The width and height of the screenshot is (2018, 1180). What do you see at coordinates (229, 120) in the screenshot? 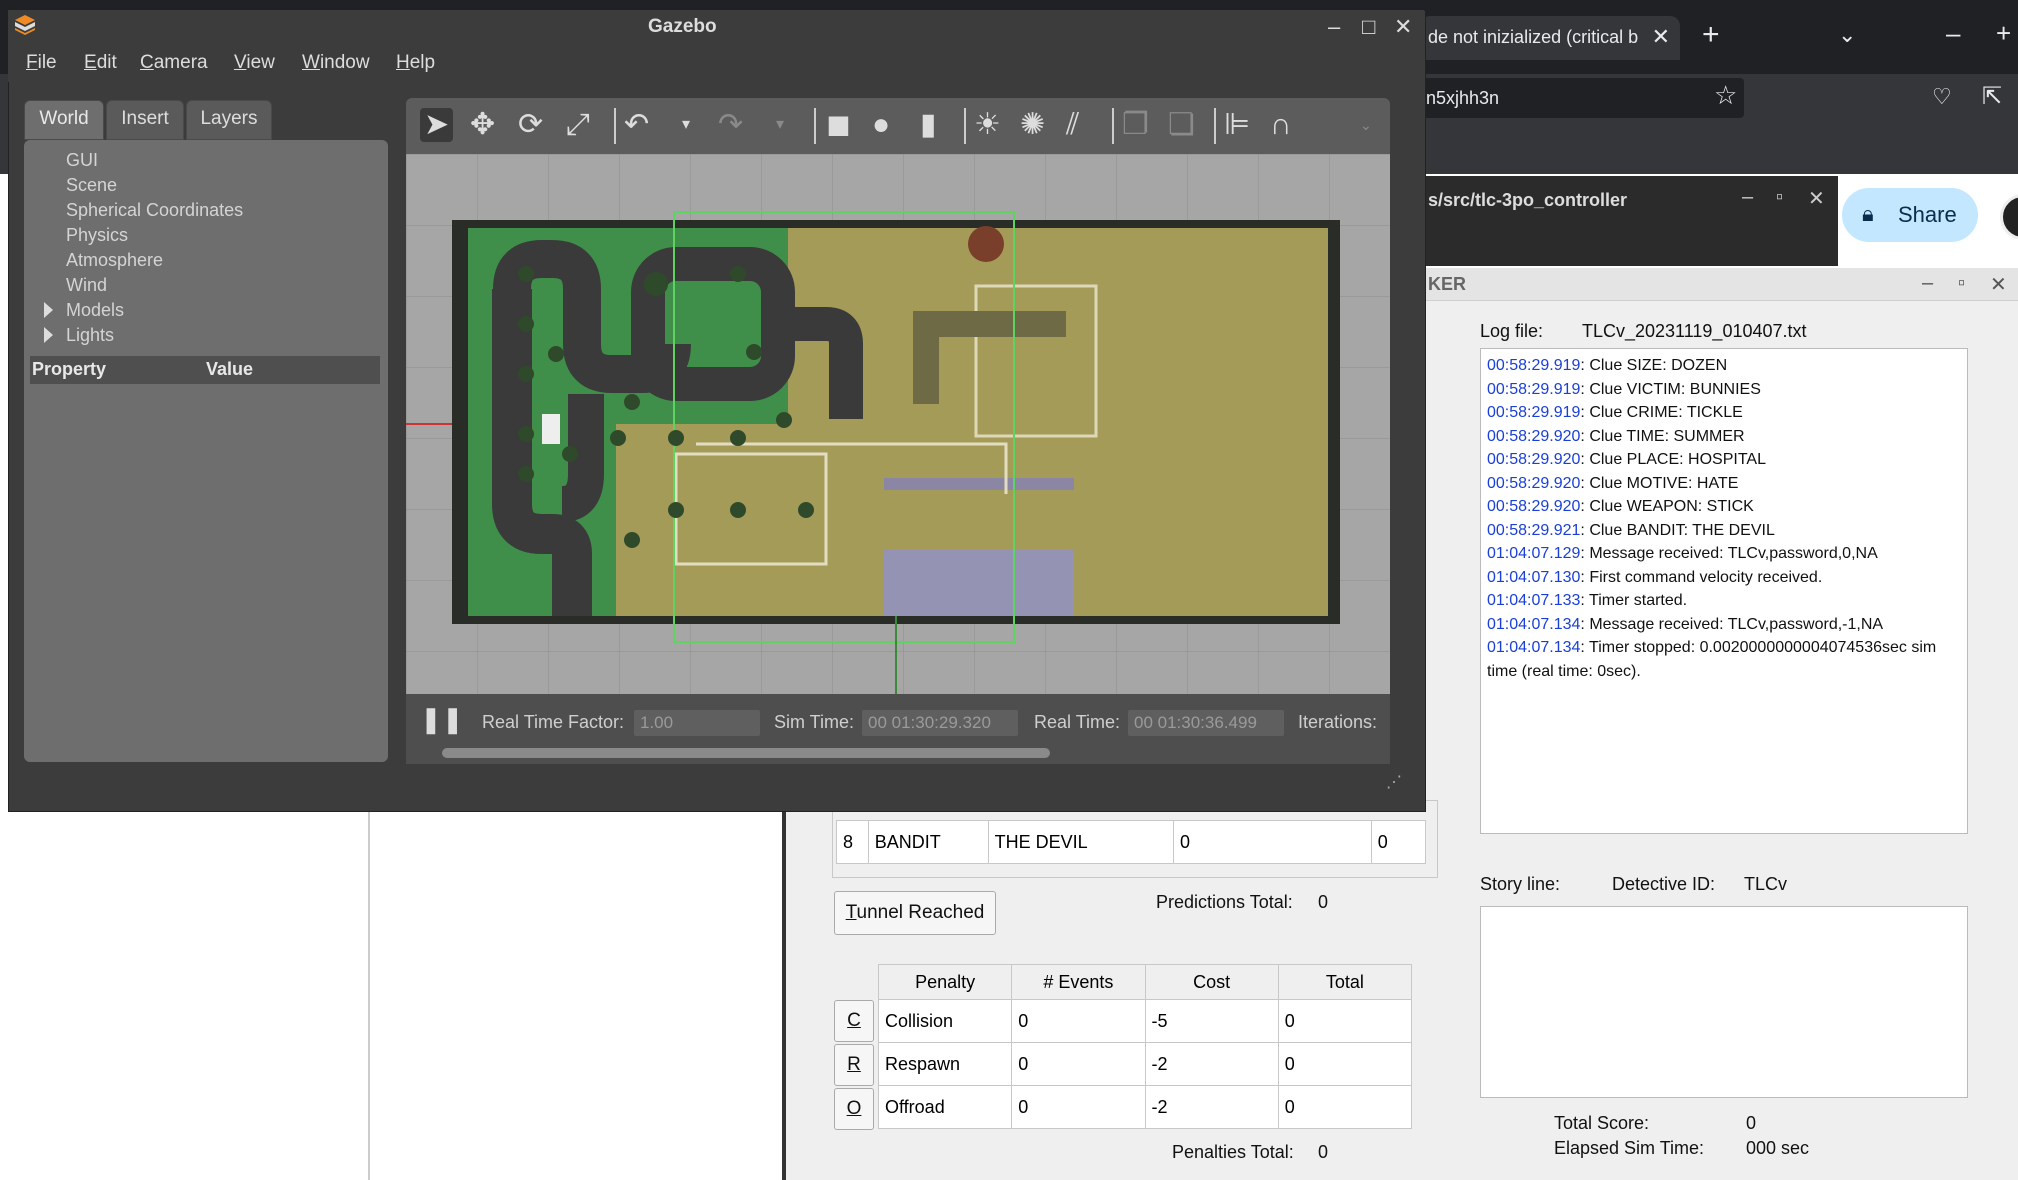
I see `tab-layers: Layers` at bounding box center [229, 120].